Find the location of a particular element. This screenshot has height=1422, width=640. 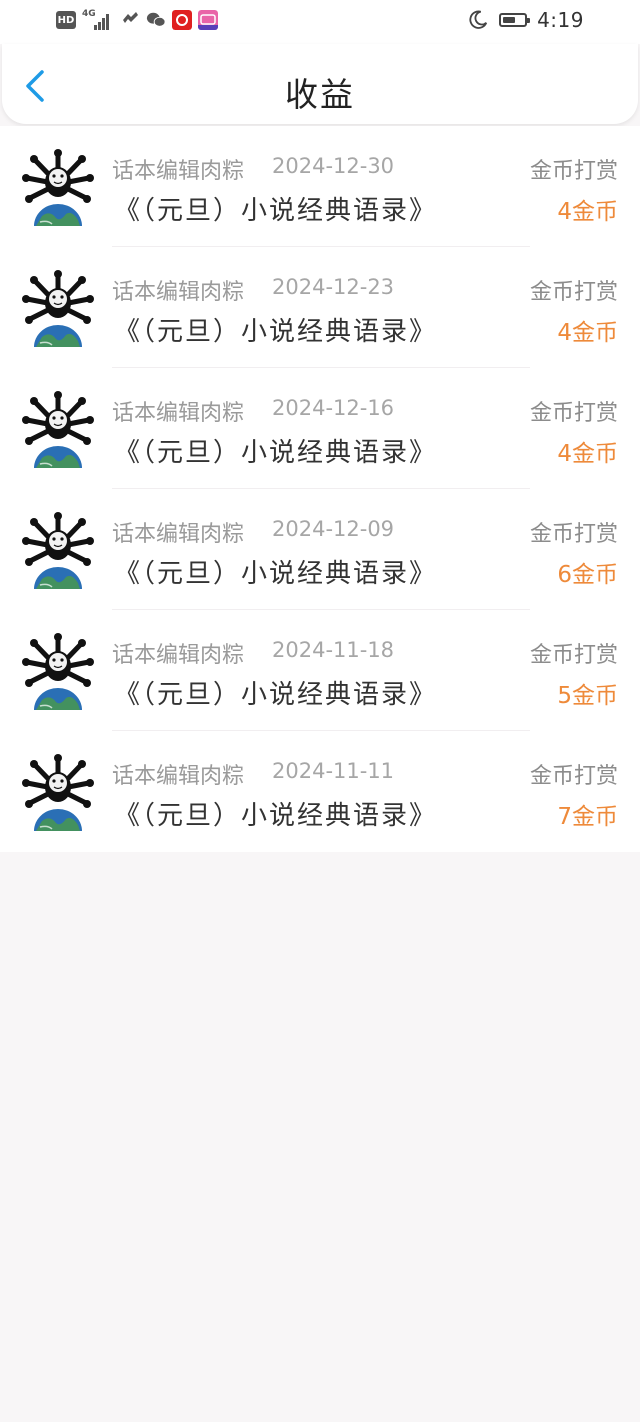

page-title: 收益 is located at coordinates (320, 94).